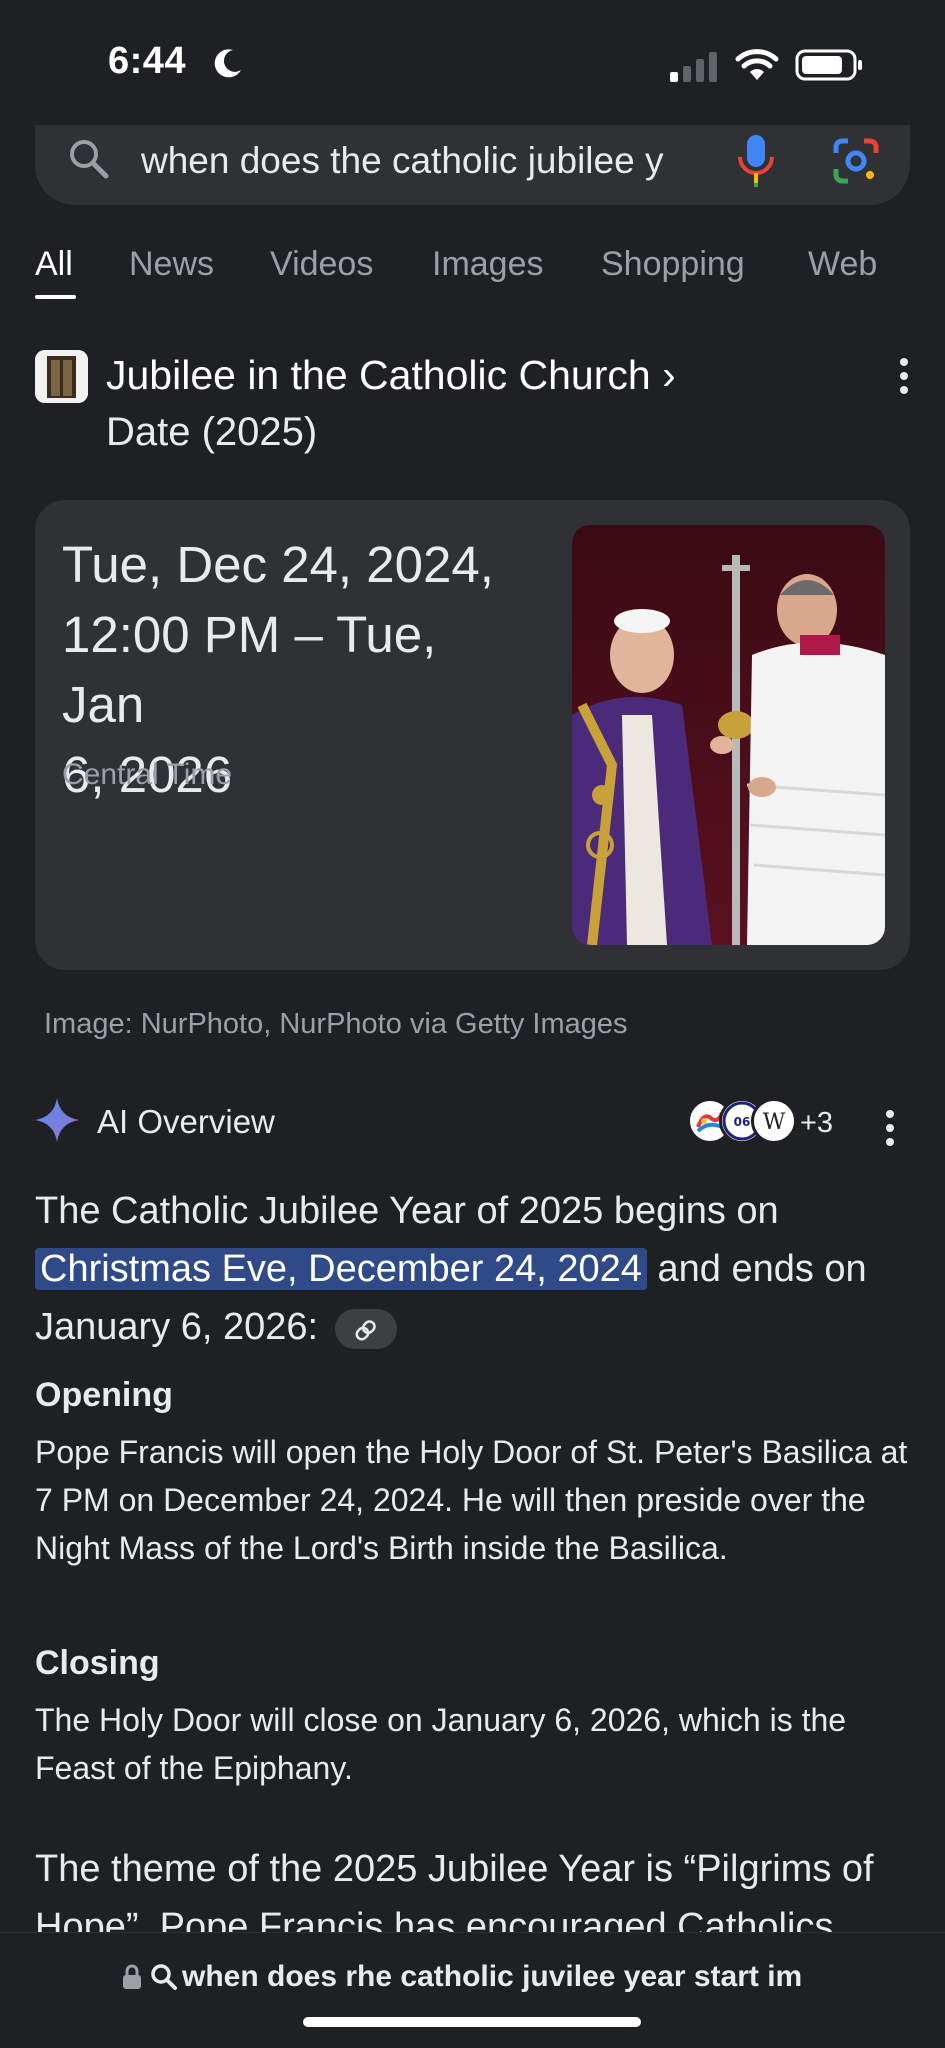 This screenshot has height=2048, width=945. What do you see at coordinates (891, 1131) in the screenshot?
I see `ai-more-options-icon` at bounding box center [891, 1131].